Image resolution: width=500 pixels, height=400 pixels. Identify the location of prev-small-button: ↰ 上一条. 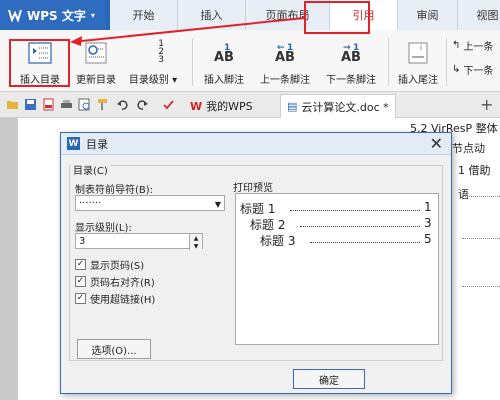
(472, 45).